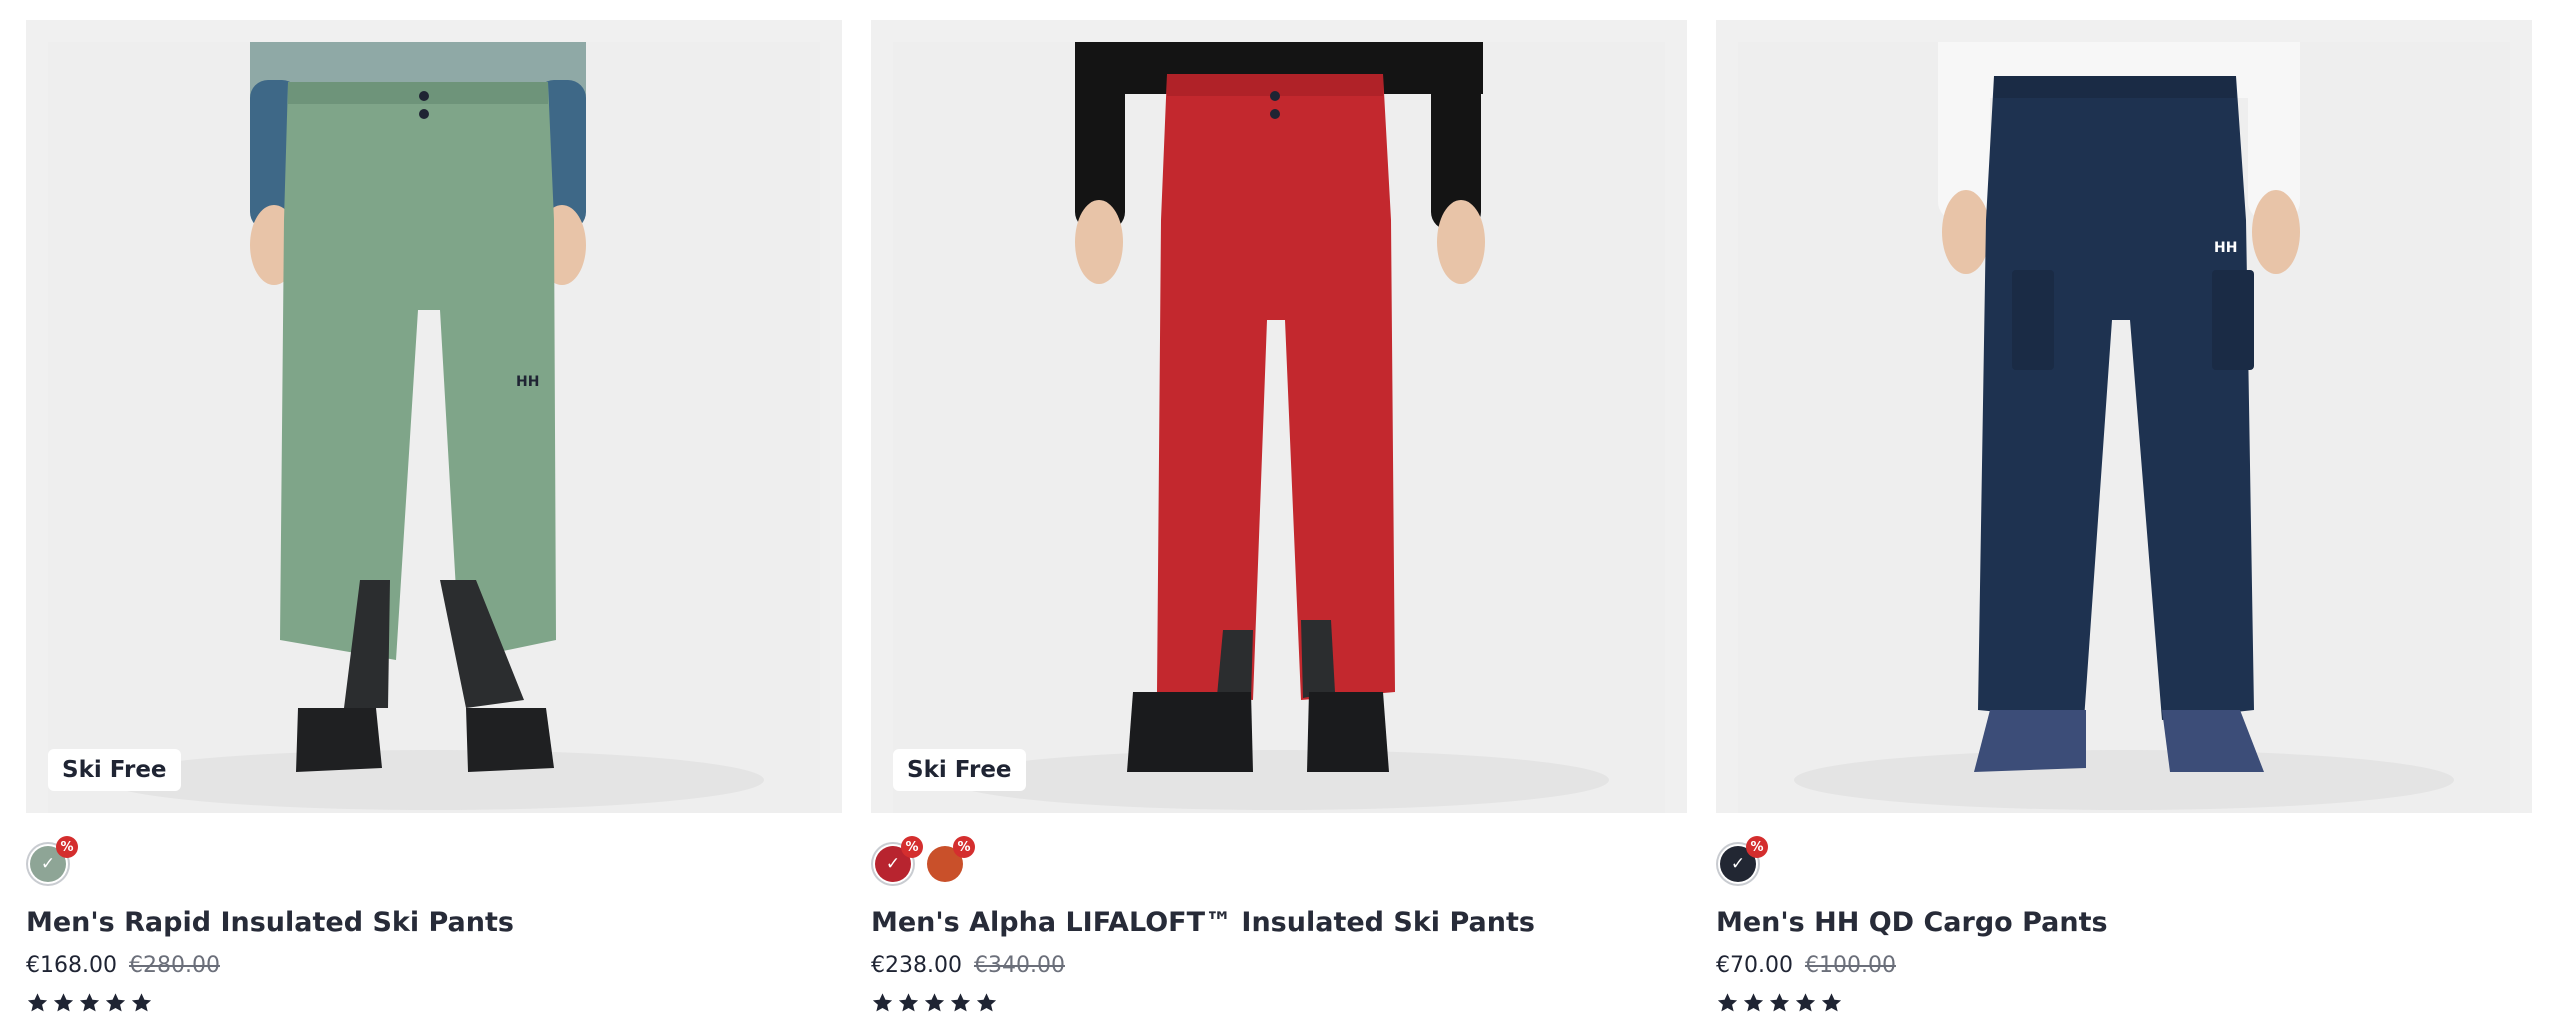 The height and width of the screenshot is (1026, 2560). I want to click on sale-price: €70.00, so click(1754, 965).